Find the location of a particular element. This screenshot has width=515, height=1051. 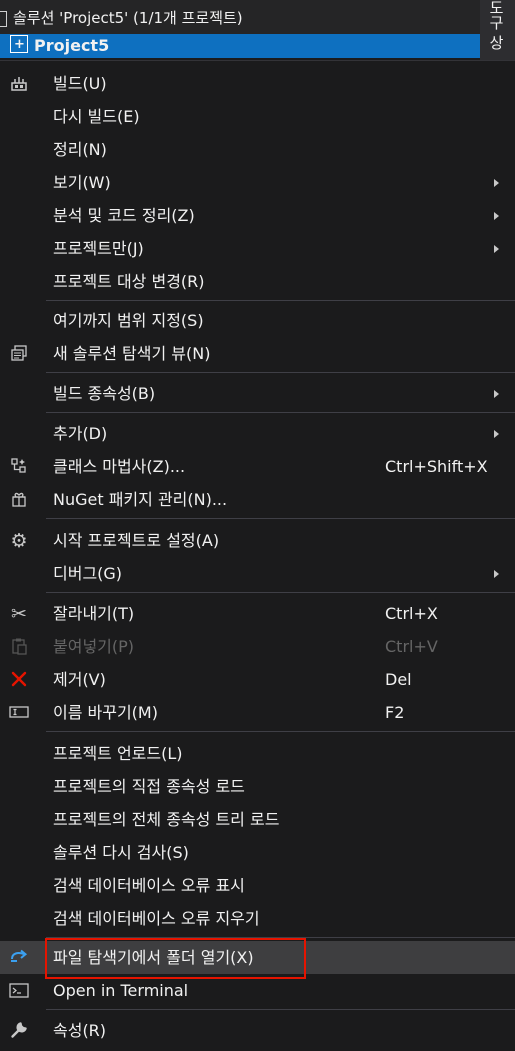

gear-icon: ⚙ is located at coordinates (19, 541).